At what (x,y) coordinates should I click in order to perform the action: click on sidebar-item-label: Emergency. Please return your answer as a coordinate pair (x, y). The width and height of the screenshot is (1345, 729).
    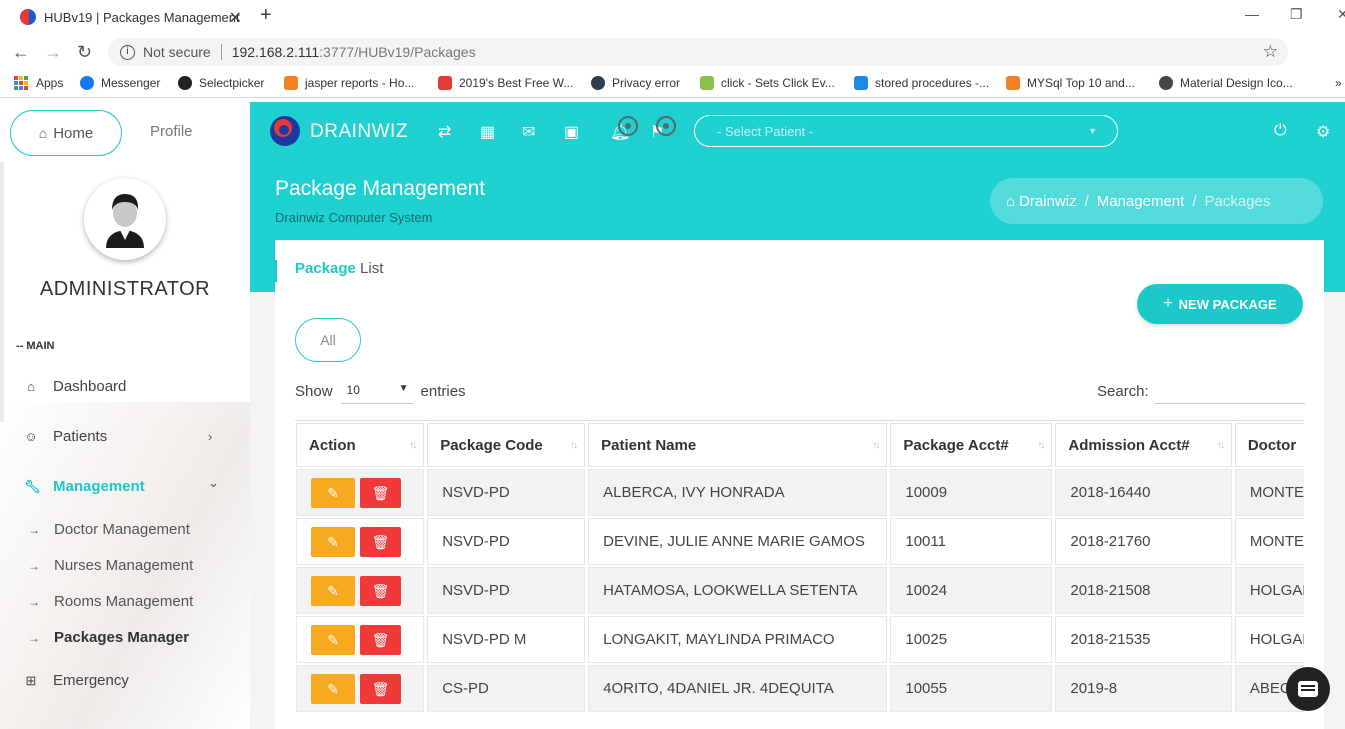
    Looking at the image, I should click on (91, 680).